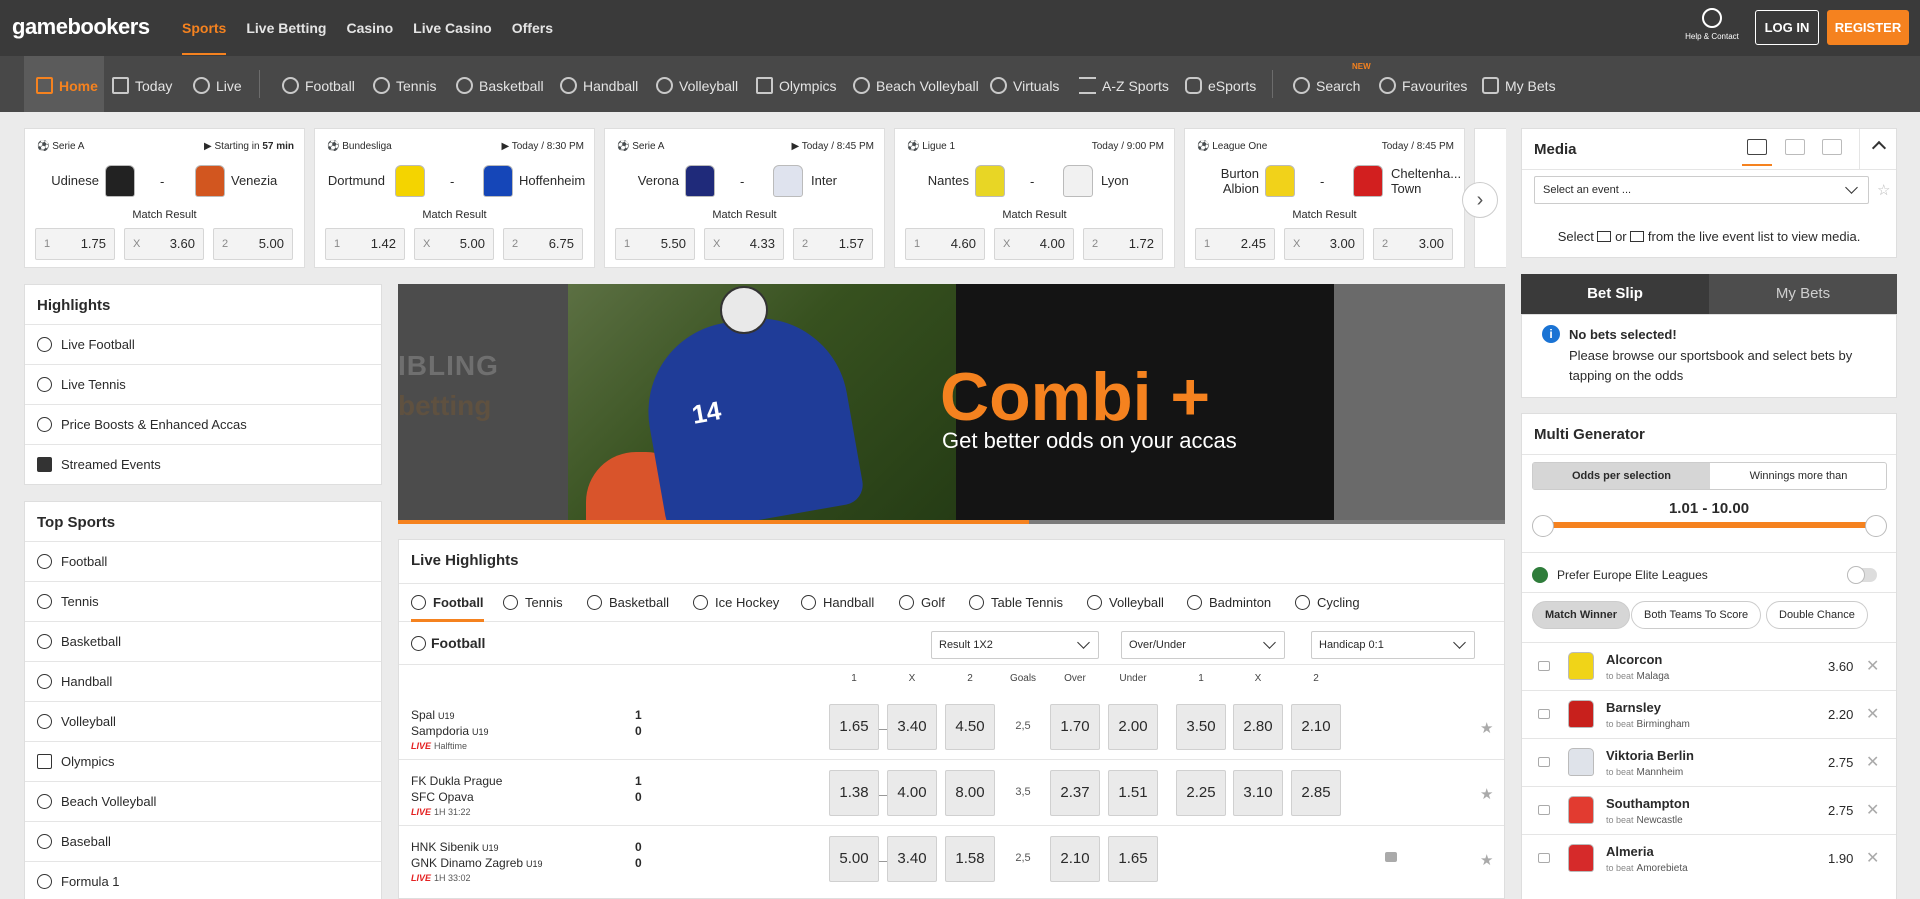  I want to click on odds-button: X 5.00, so click(454, 244).